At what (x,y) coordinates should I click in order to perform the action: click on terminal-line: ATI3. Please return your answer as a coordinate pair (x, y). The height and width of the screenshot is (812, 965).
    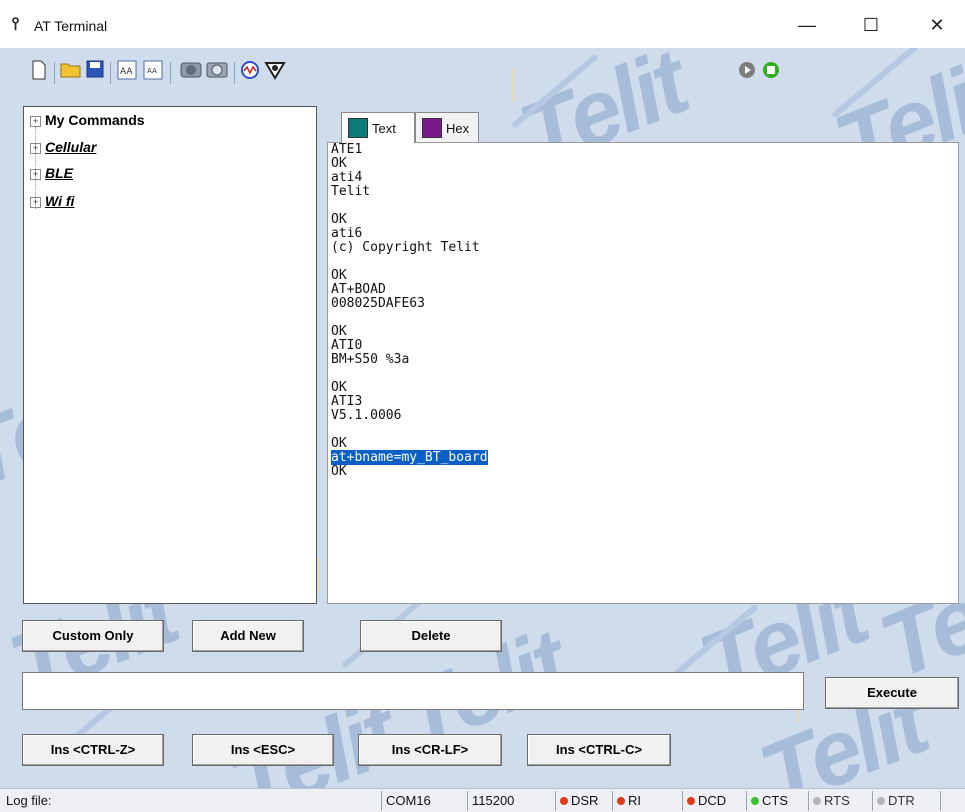
    Looking at the image, I should click on (643, 402).